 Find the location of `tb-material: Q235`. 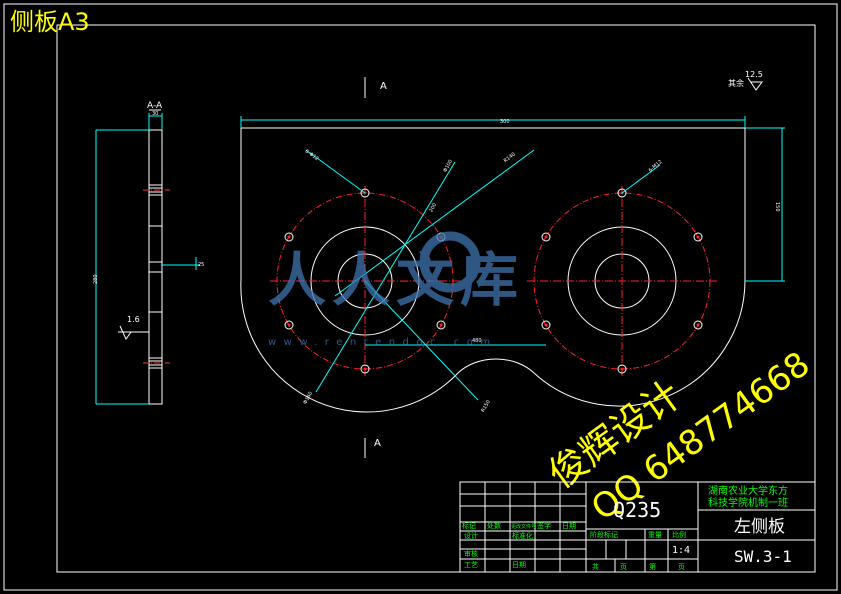

tb-material: Q235 is located at coordinates (637, 510).